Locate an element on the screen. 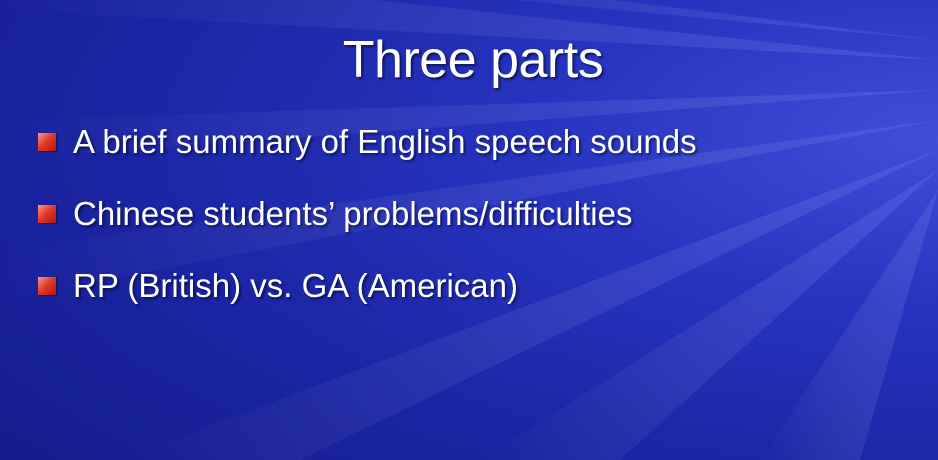 The image size is (938, 460). bullet-text: Chinese students’ problems/difficulties is located at coordinates (353, 213).